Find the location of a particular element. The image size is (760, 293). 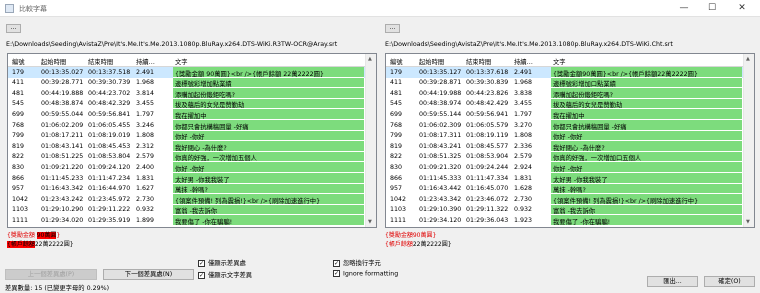

cell-text: 萬抹 -幹嗎? is located at coordinates (268, 189).